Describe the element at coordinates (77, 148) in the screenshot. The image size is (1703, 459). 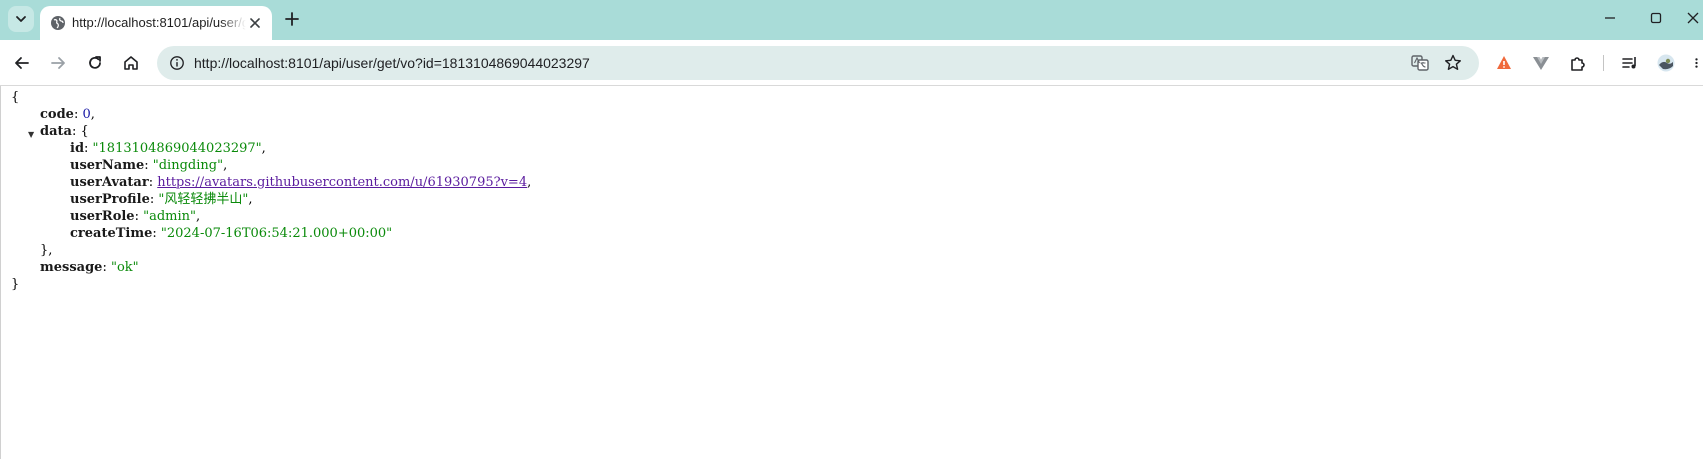
I see `json-key: id` at that location.